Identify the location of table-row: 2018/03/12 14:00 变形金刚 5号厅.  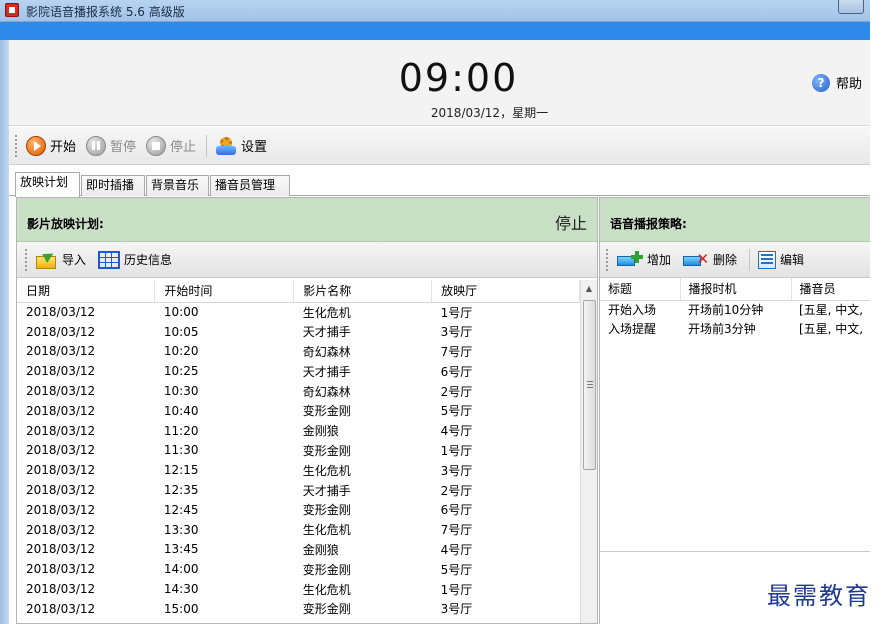
(298, 569).